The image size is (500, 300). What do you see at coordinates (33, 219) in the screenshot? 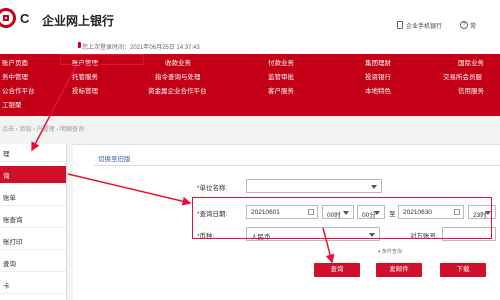
I see `sidebar-item-3: 账查询` at bounding box center [33, 219].